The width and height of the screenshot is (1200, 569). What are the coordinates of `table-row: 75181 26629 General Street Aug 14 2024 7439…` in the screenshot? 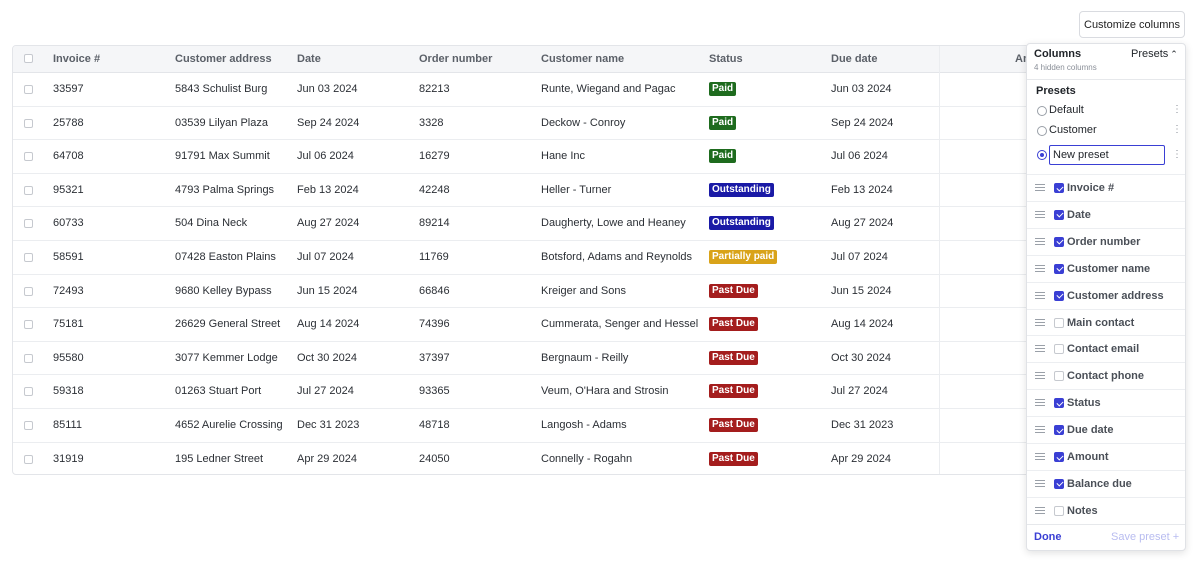 It's located at (532, 325).